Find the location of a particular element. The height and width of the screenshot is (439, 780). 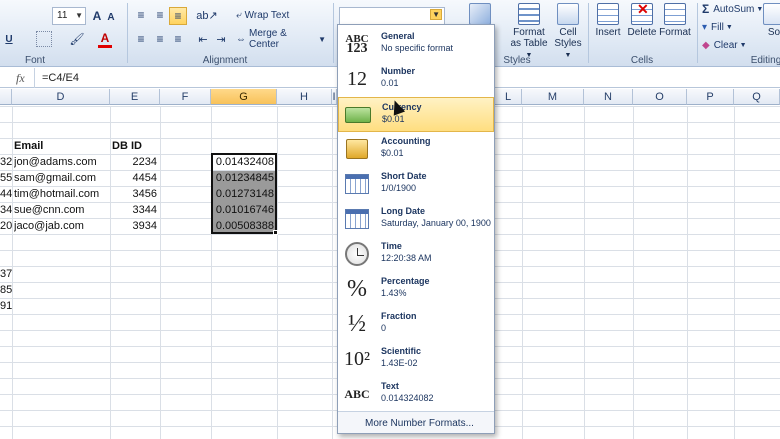

menu-item-title: Percentage is located at coordinates (405, 281).